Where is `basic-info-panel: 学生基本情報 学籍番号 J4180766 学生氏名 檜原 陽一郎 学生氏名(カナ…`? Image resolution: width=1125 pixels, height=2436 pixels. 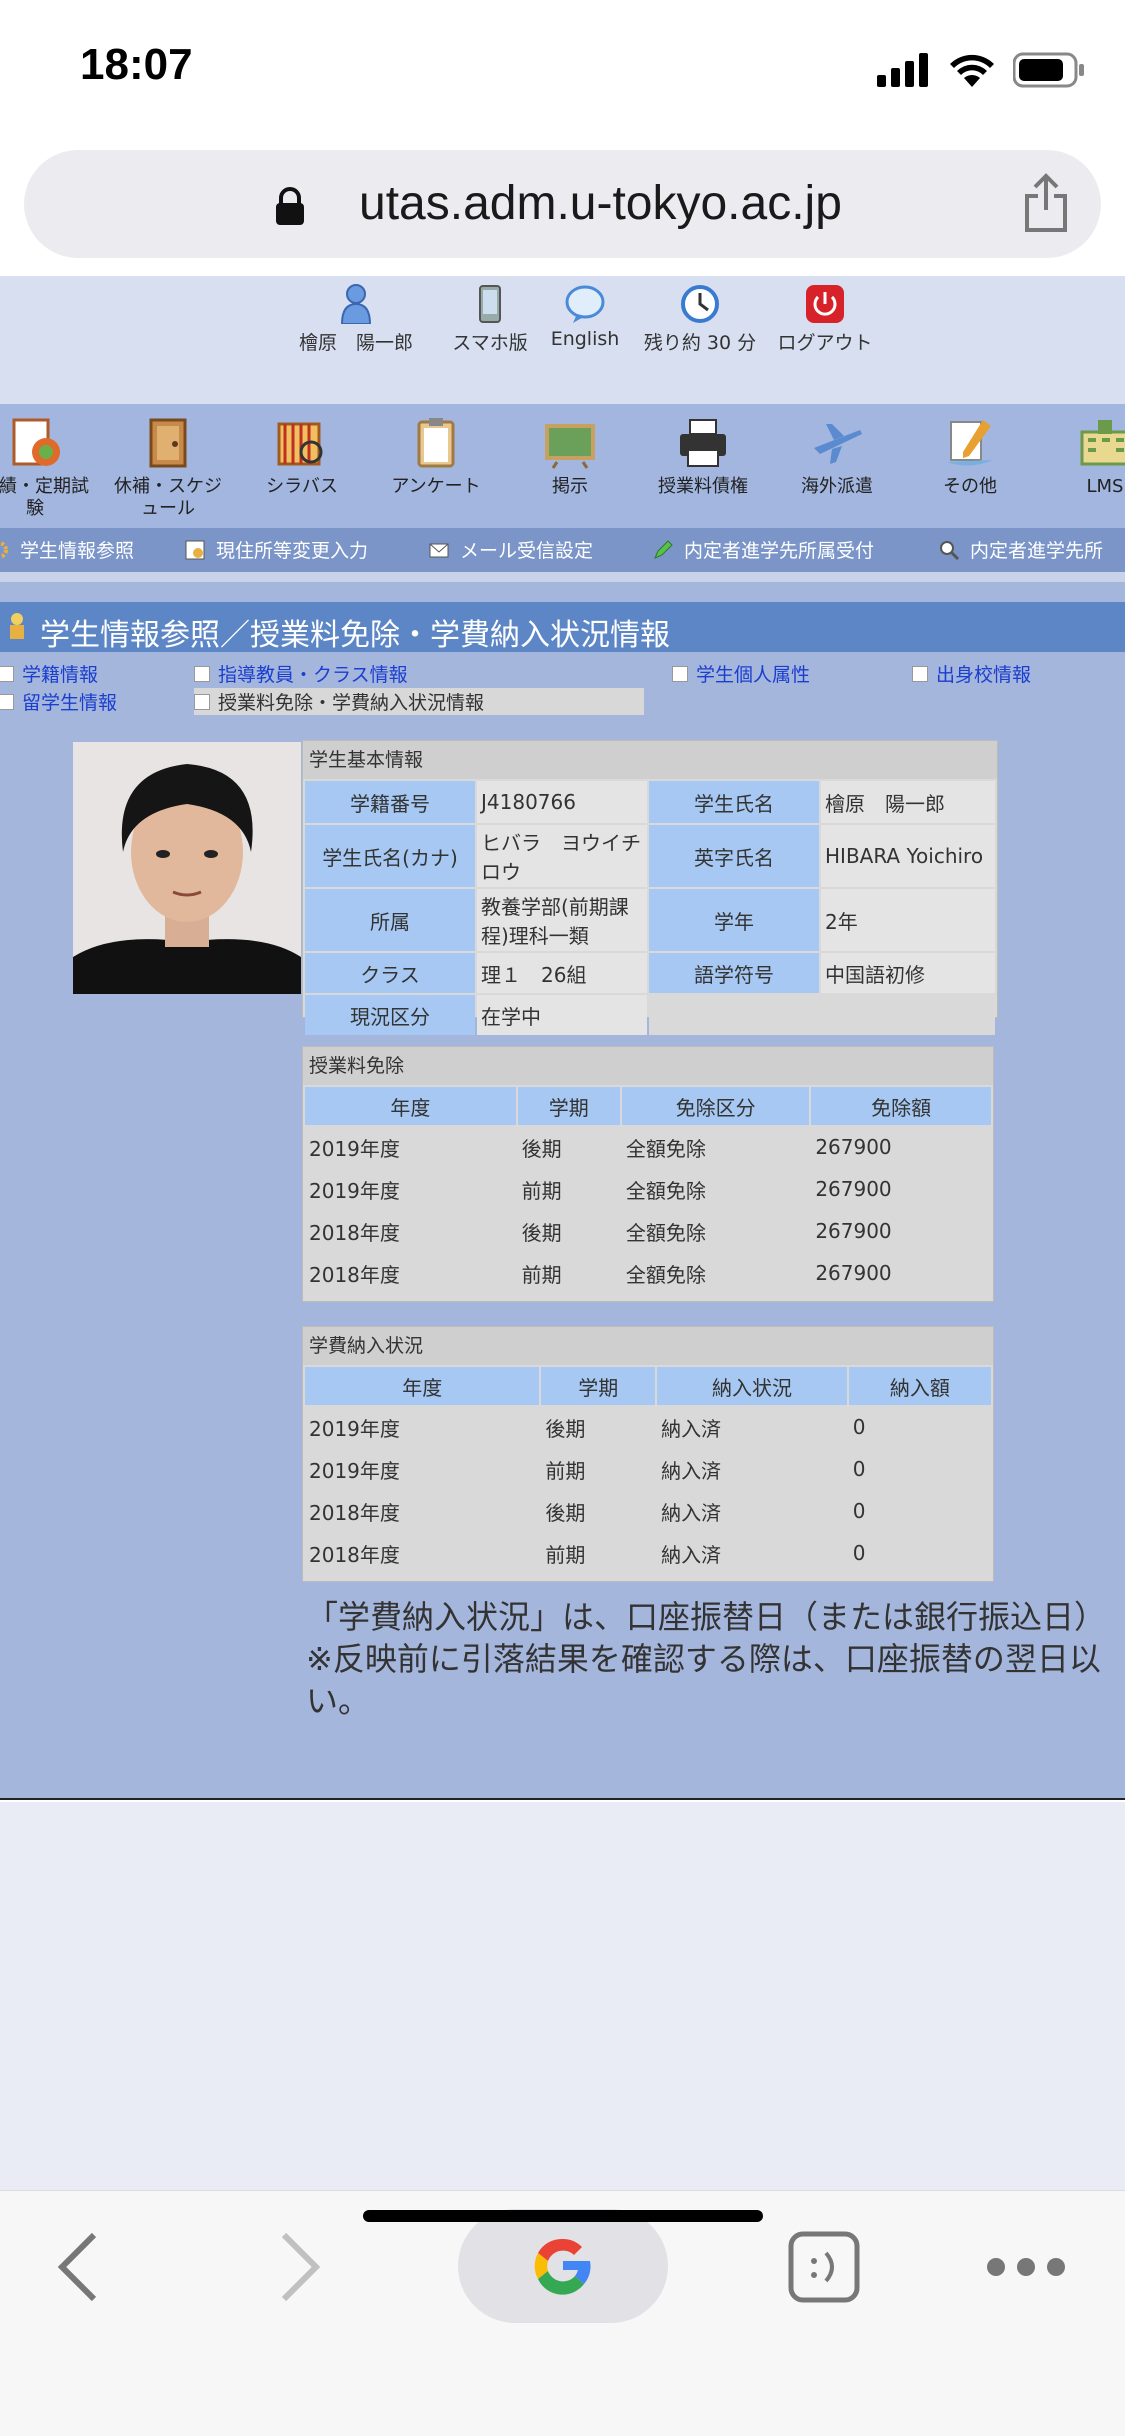 basic-info-panel: 学生基本情報 学籍番号 J4180766 学生氏名 檜原 陽一郎 学生氏名(カナ… is located at coordinates (650, 887).